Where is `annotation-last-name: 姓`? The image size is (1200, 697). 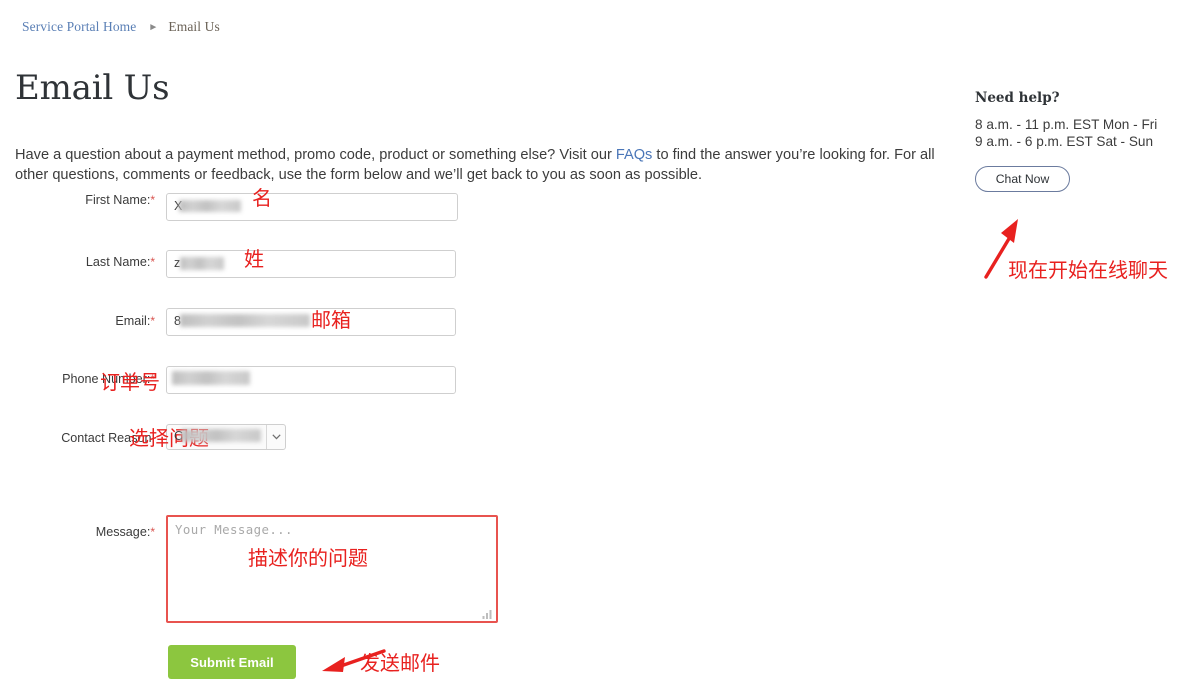
annotation-last-name: 姓 is located at coordinates (254, 259).